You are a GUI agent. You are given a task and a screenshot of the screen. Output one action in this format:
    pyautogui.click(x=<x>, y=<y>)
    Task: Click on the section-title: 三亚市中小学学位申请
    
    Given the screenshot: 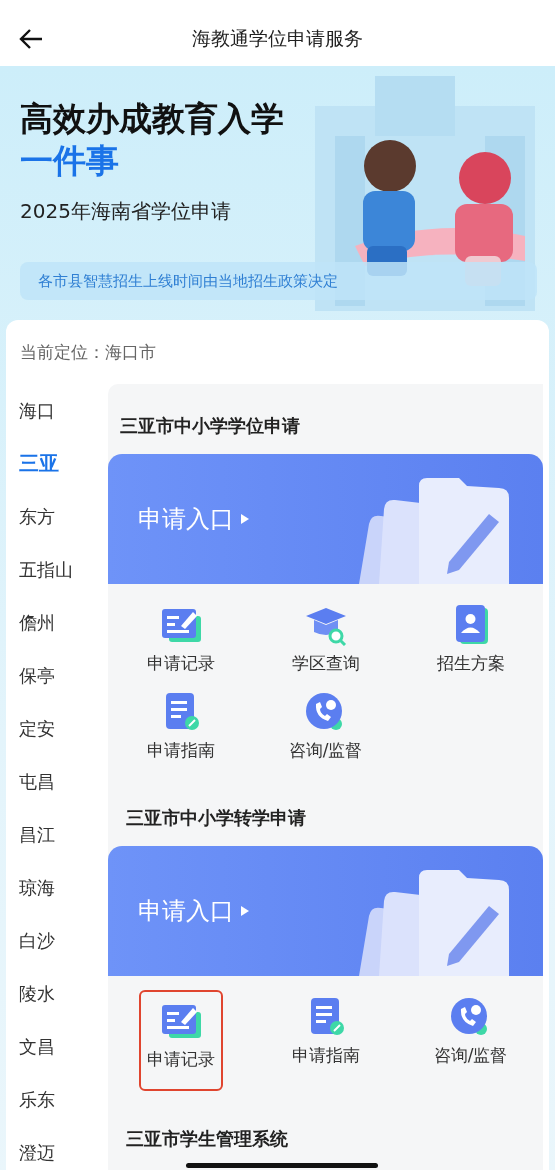 What is the action you would take?
    pyautogui.click(x=210, y=425)
    